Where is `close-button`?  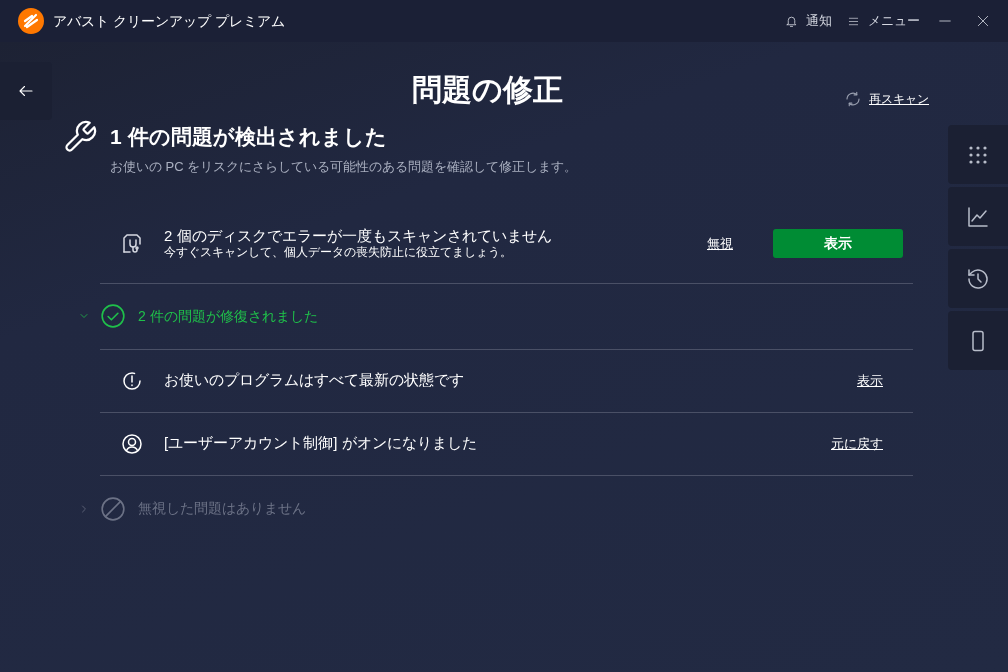 close-button is located at coordinates (983, 21).